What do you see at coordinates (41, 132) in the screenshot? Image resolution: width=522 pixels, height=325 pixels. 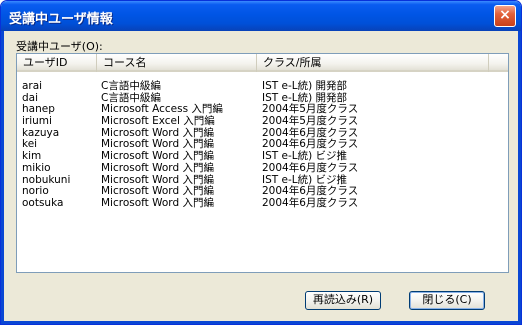 I see `cell-user-id: kazuya` at bounding box center [41, 132].